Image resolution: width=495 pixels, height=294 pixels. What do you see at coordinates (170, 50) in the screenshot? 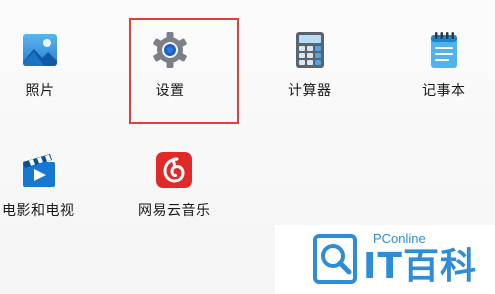
I see `gear-icon` at bounding box center [170, 50].